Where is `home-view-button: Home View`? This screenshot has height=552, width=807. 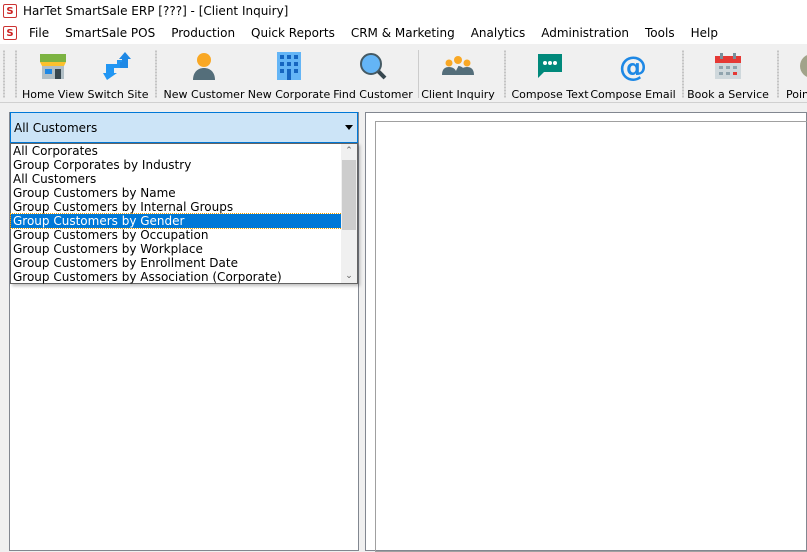 home-view-button: Home View is located at coordinates (53, 73).